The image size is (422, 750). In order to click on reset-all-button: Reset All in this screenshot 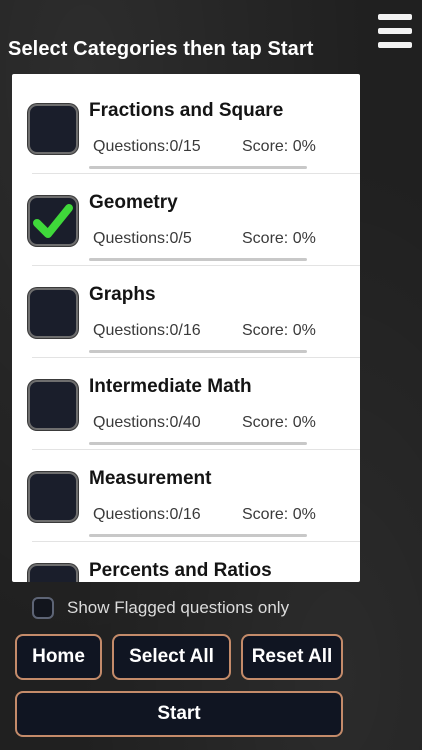, I will do `click(292, 657)`.